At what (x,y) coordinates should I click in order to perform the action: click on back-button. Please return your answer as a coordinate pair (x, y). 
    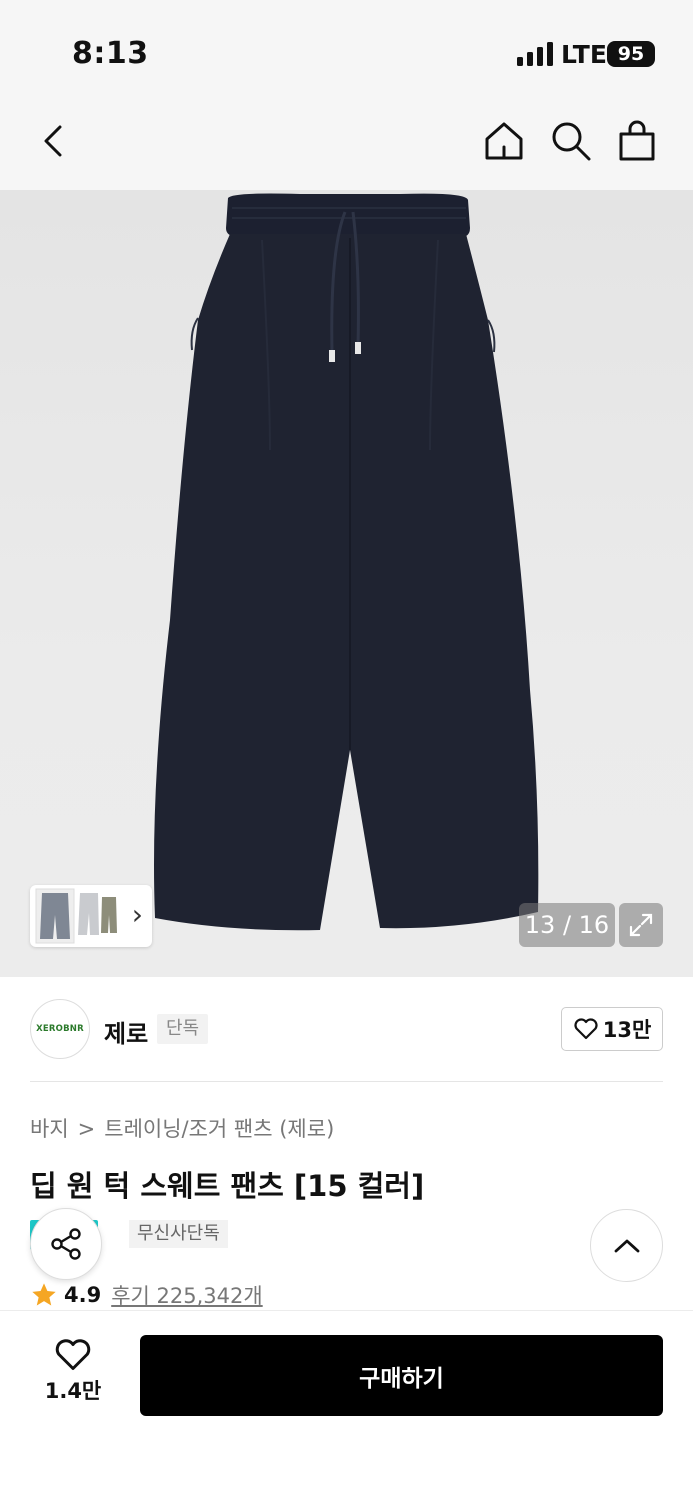
    Looking at the image, I should click on (53, 141).